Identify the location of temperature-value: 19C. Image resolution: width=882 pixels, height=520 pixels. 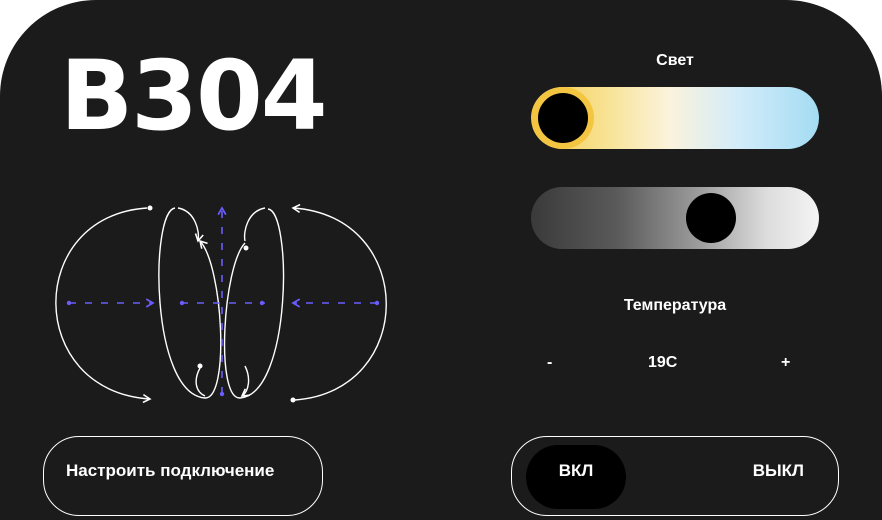
(663, 362).